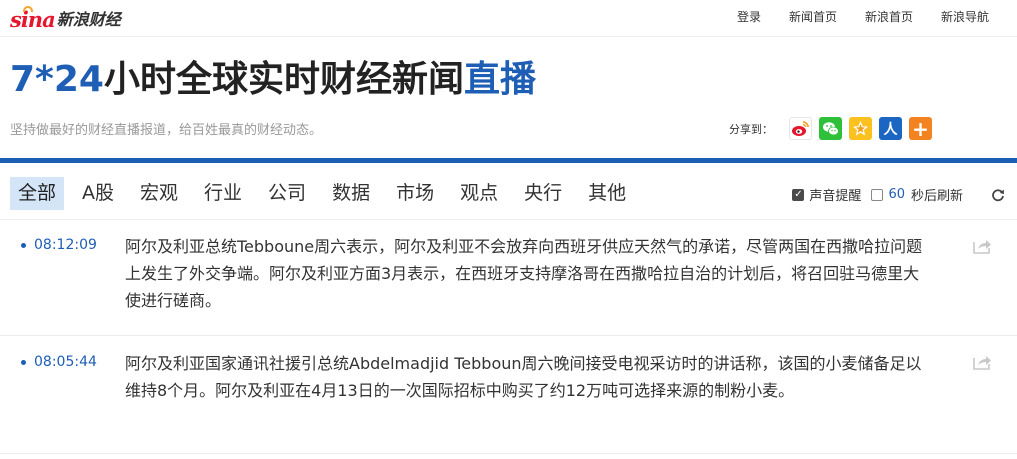  Describe the element at coordinates (749, 17) in the screenshot. I see `login-link: 登录` at that location.